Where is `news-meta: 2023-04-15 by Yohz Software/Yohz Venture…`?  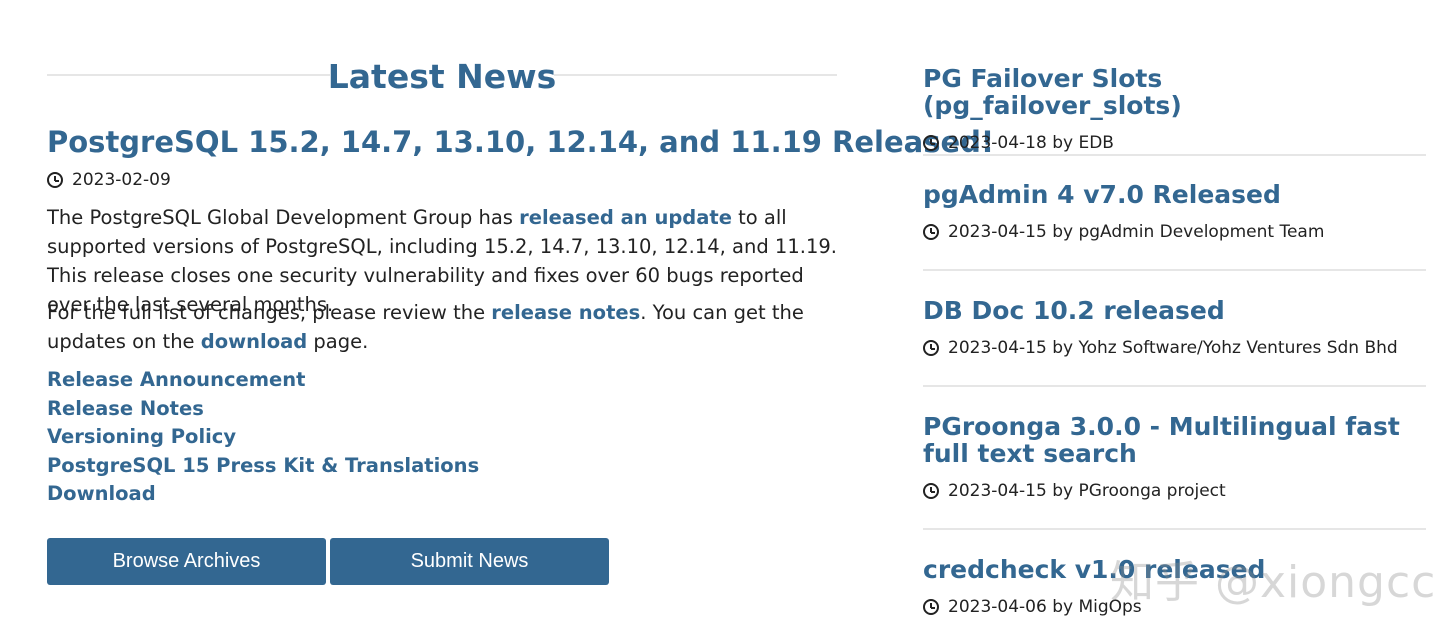
news-meta: 2023-04-15 by Yohz Software/Yohz Venture… is located at coordinates (1174, 348).